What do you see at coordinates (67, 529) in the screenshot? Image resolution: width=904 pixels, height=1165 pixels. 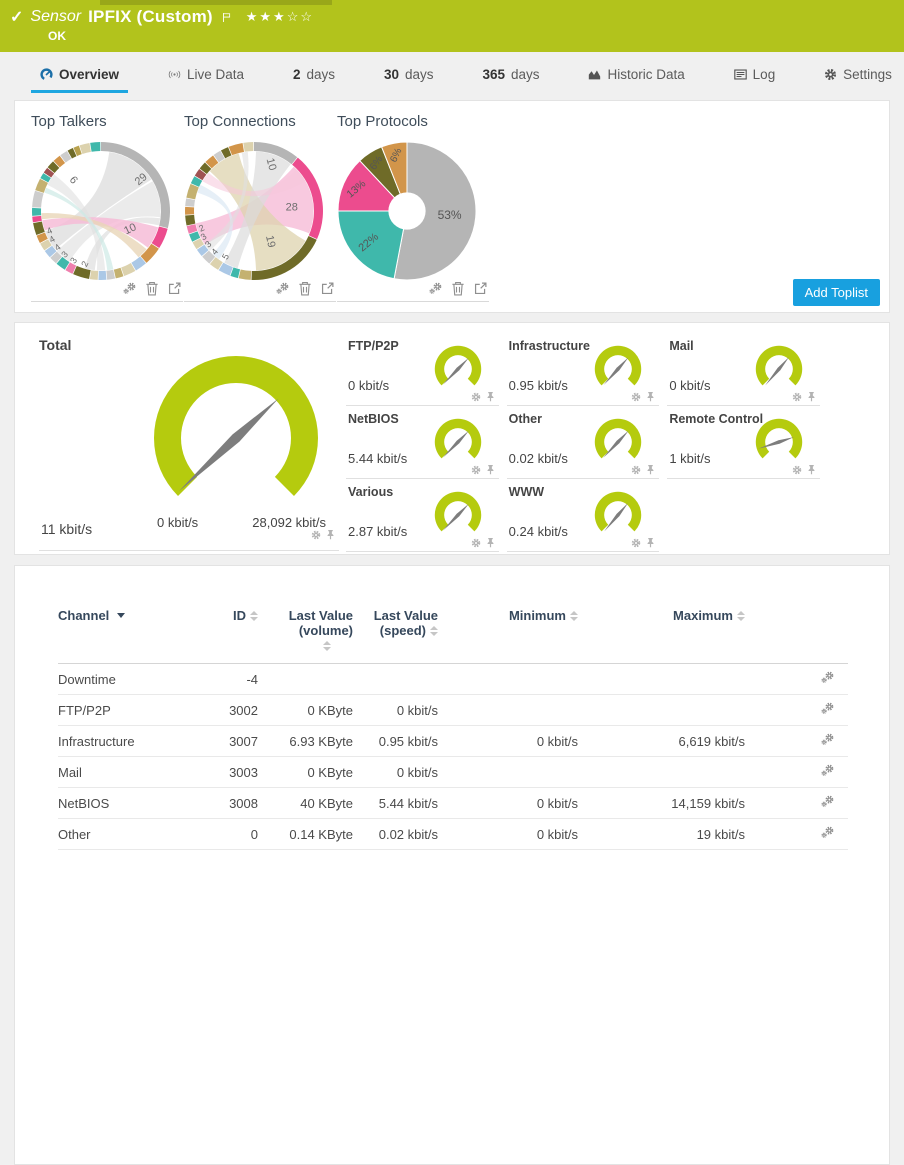 I see `total-gauge-value: 11 kbit/s` at bounding box center [67, 529].